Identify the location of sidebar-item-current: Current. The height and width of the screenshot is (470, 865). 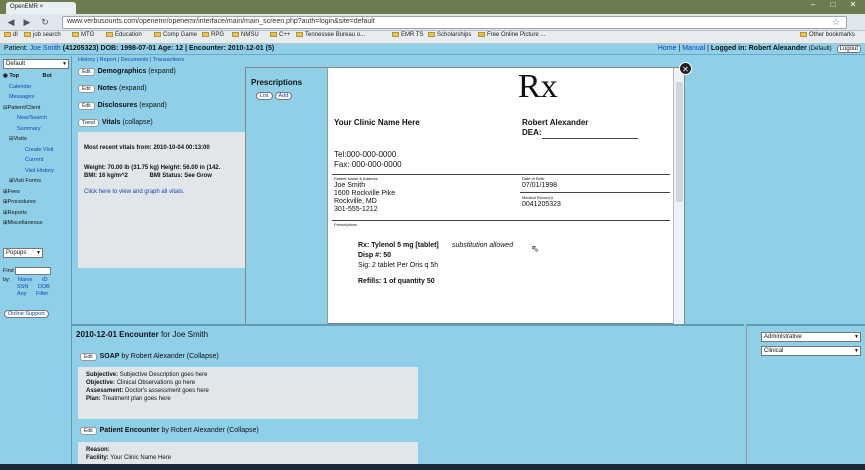
(34, 160).